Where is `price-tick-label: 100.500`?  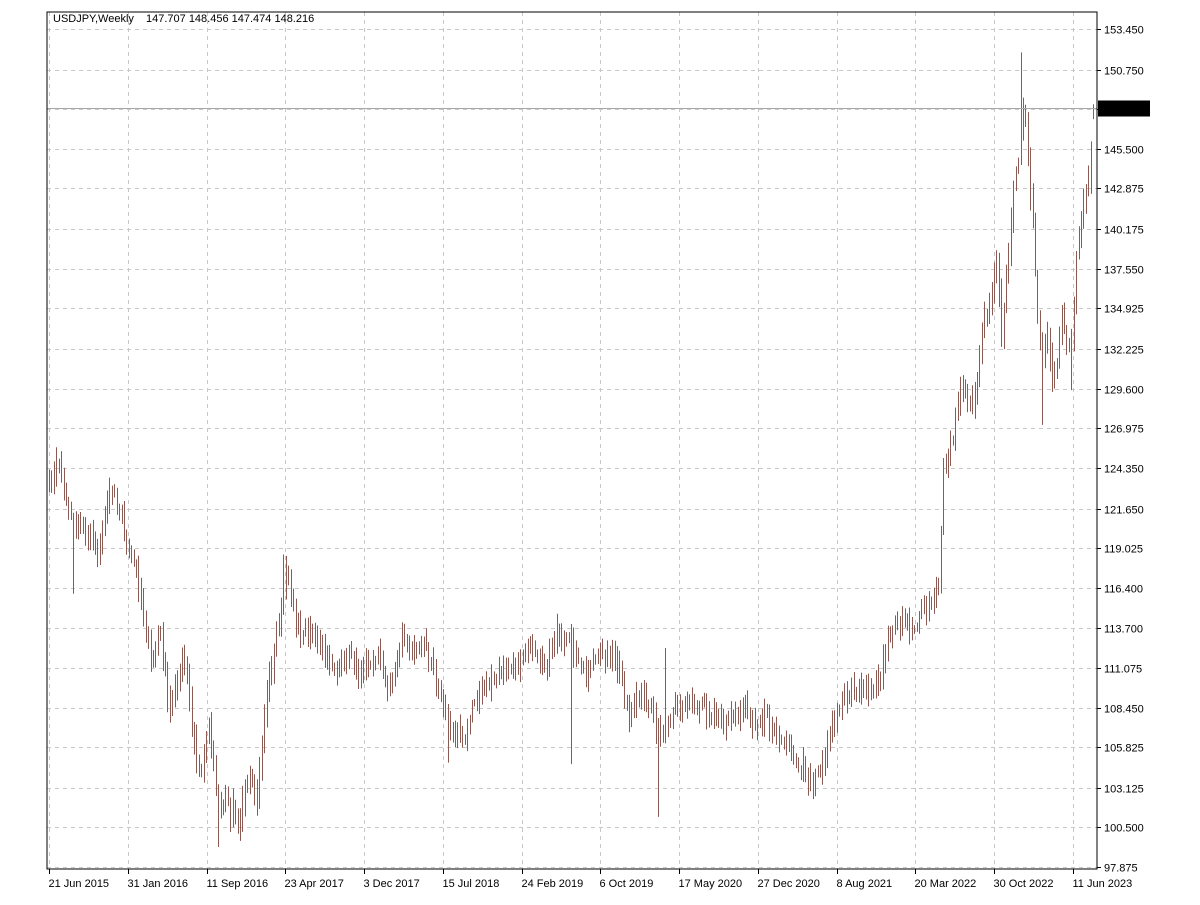 price-tick-label: 100.500 is located at coordinates (1124, 829).